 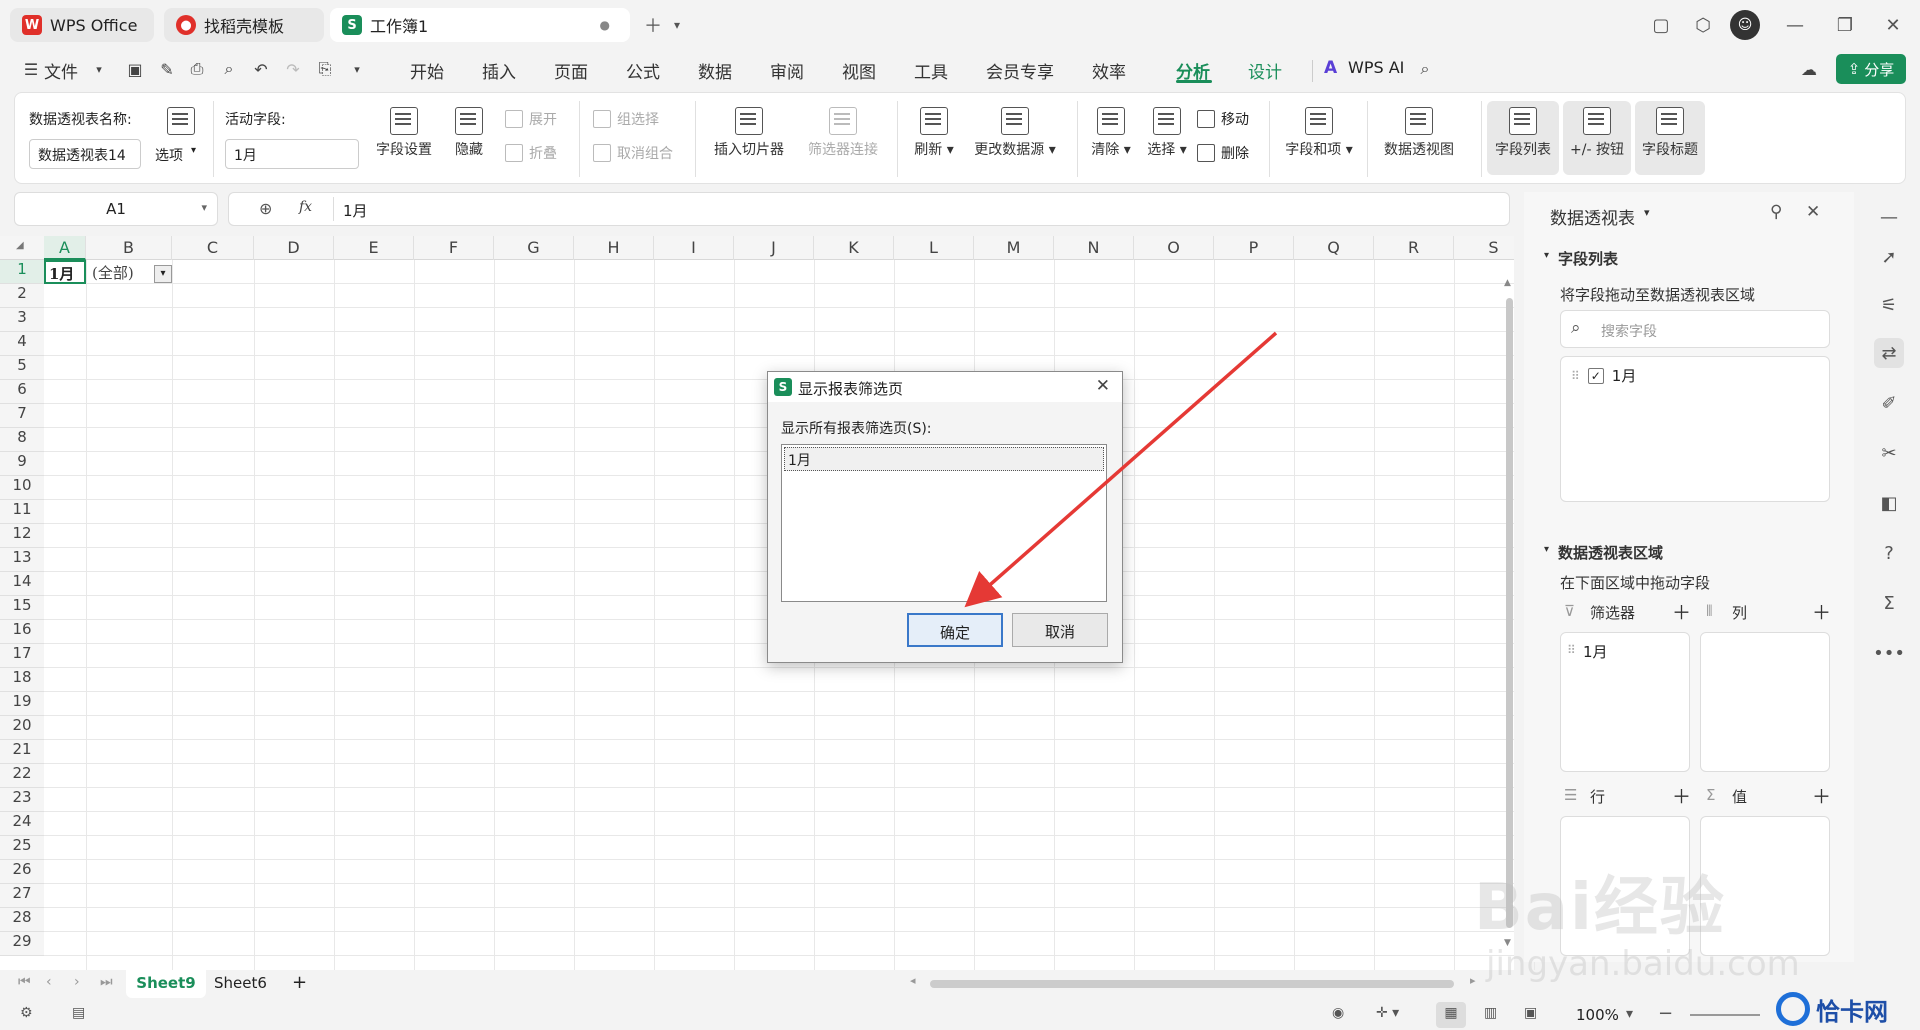 I want to click on cube-icon: ⬡, so click(x=1703, y=25).